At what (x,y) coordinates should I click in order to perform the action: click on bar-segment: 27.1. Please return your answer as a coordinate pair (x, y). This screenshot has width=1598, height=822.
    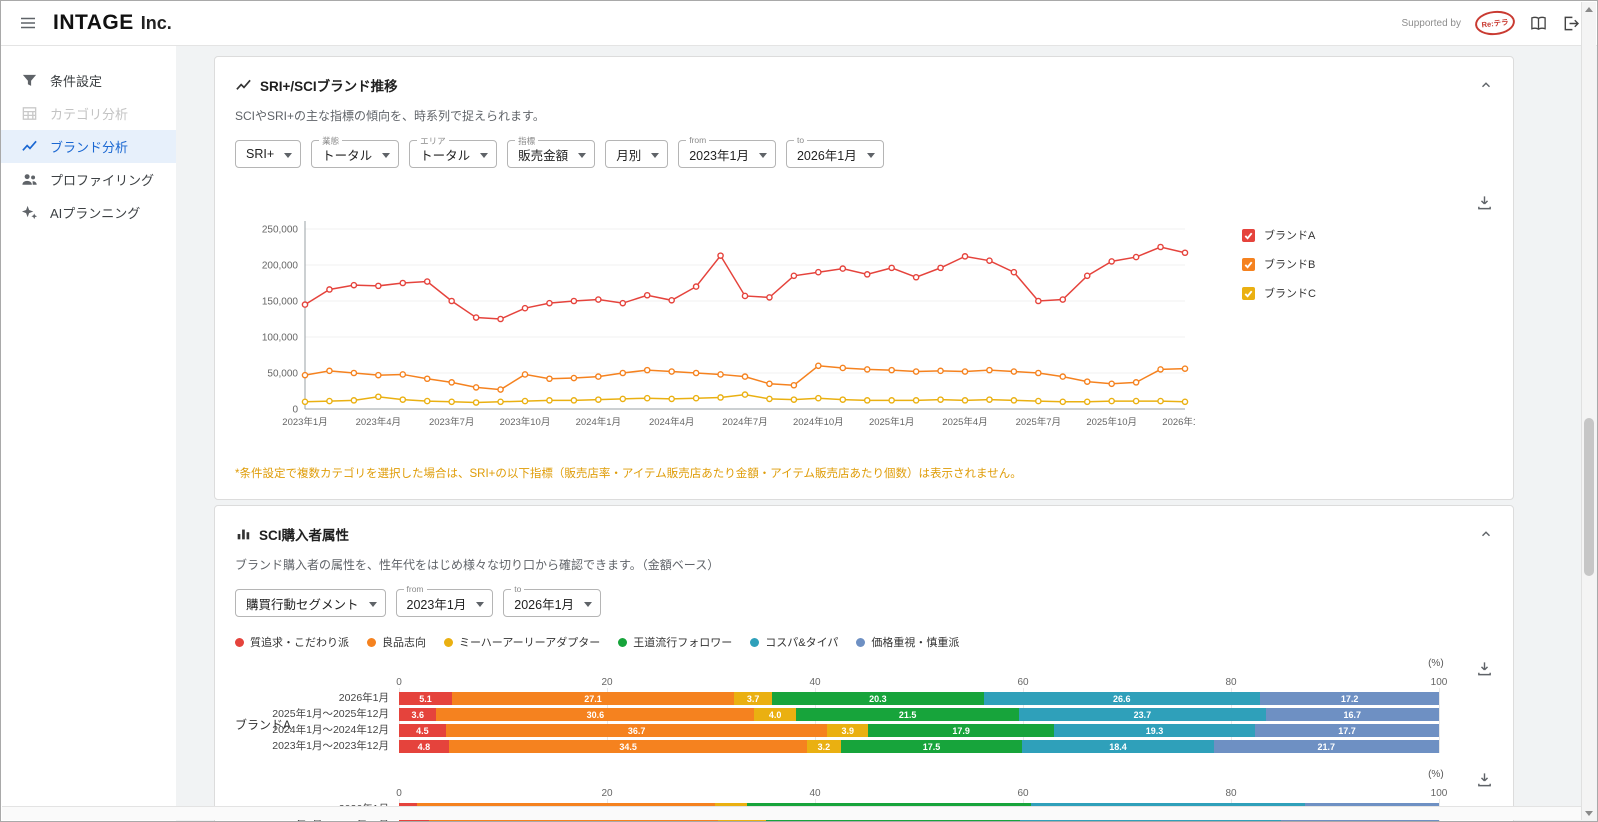
    Looking at the image, I should click on (593, 698).